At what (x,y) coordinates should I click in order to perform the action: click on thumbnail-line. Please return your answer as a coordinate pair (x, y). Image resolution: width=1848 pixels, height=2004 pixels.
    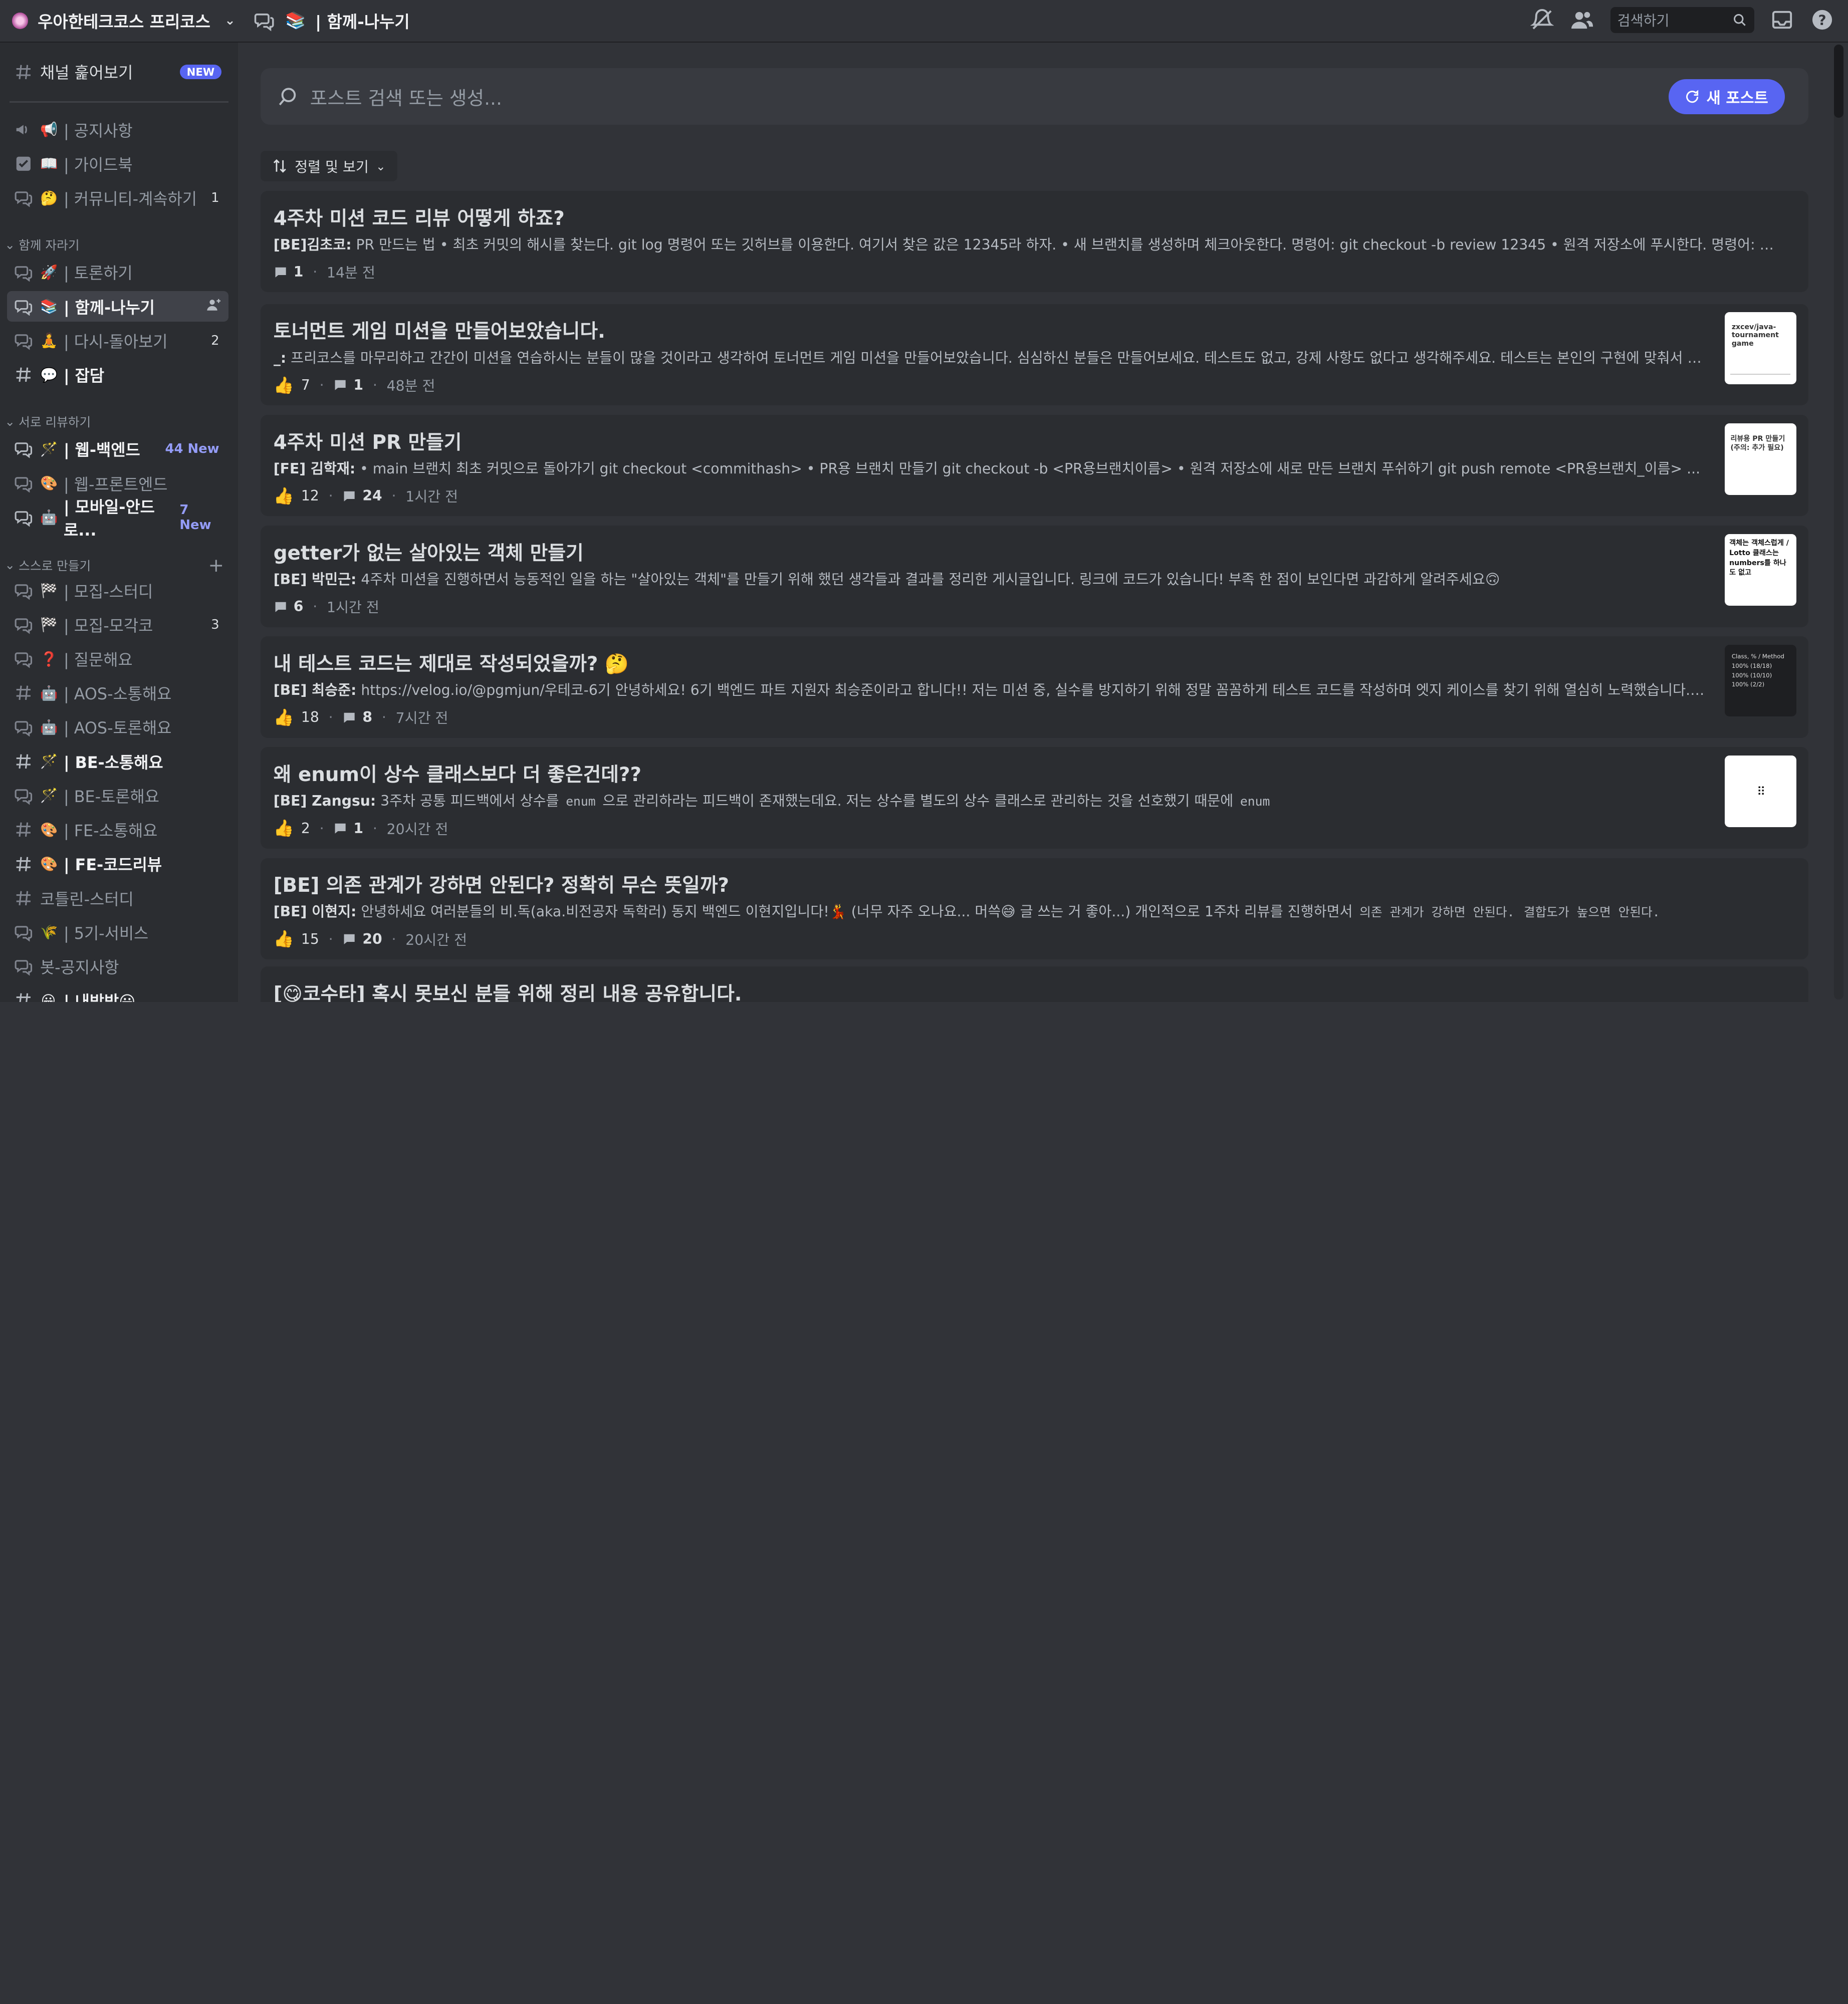
    Looking at the image, I should click on (1760, 374).